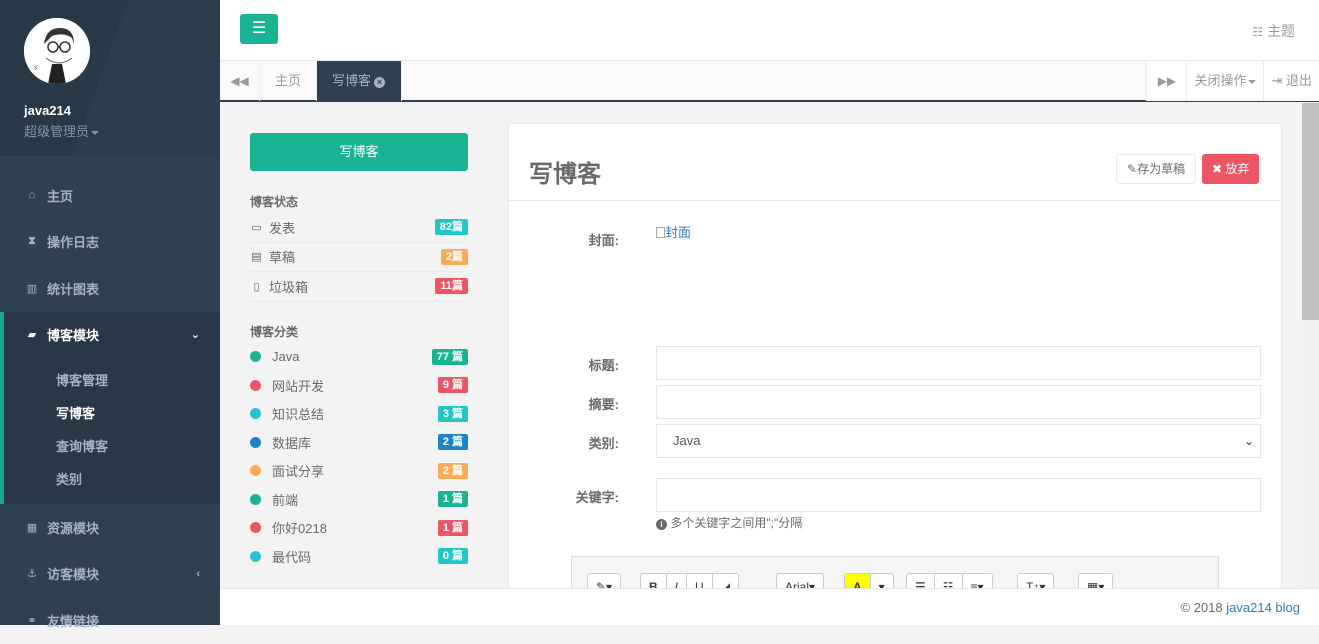 The image size is (1319, 644). I want to click on bold-icon: B, so click(654, 581).